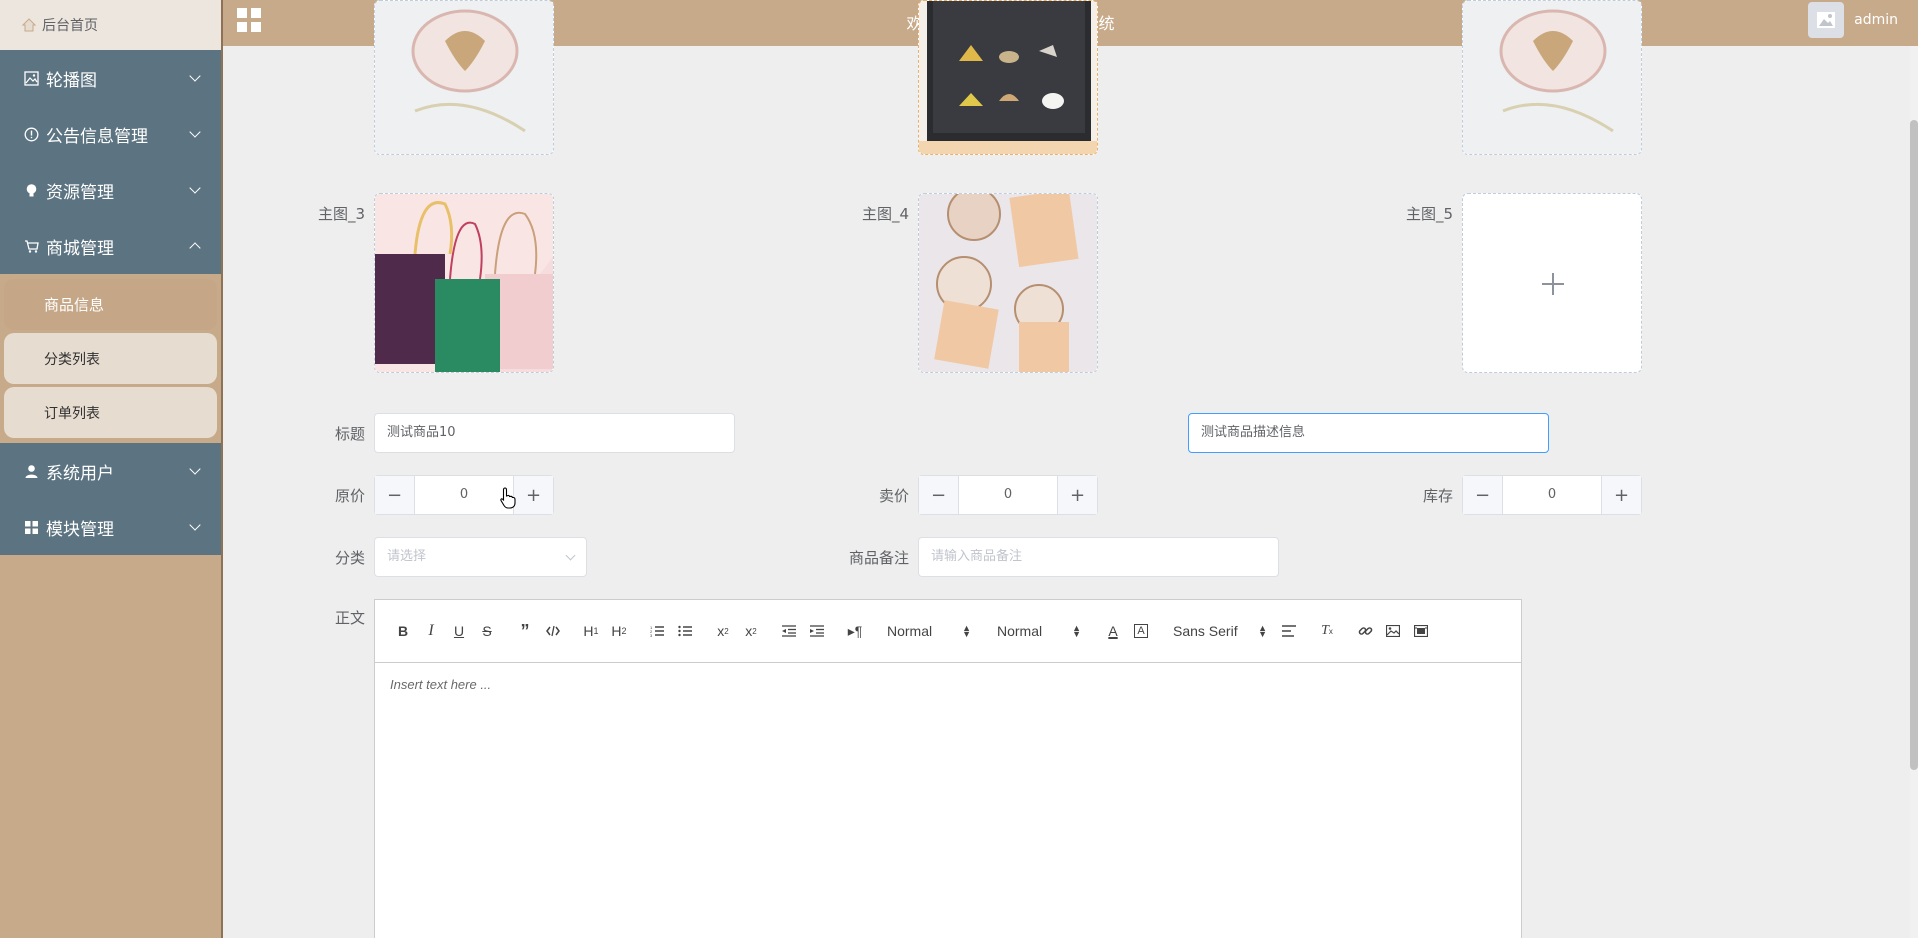 The height and width of the screenshot is (938, 1918). What do you see at coordinates (349, 618) in the screenshot?
I see `content-label: 正文` at bounding box center [349, 618].